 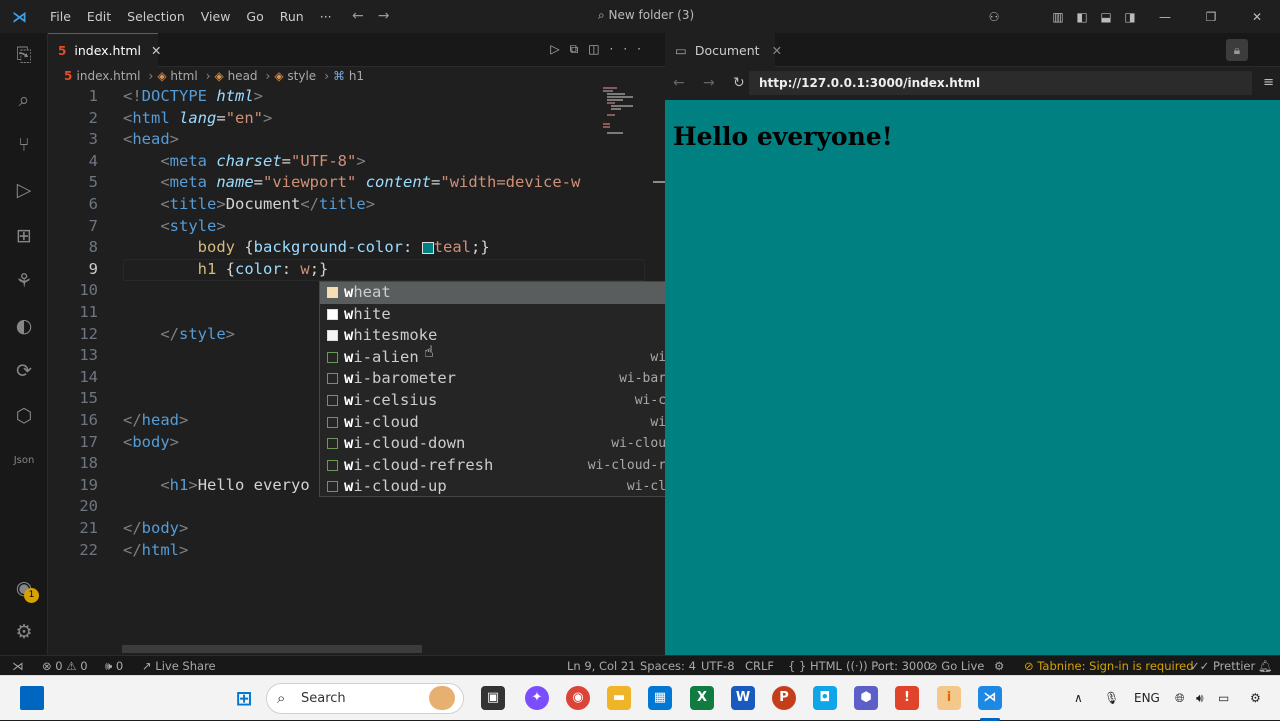 I want to click on horizontal-scrollbar, so click(x=272, y=649).